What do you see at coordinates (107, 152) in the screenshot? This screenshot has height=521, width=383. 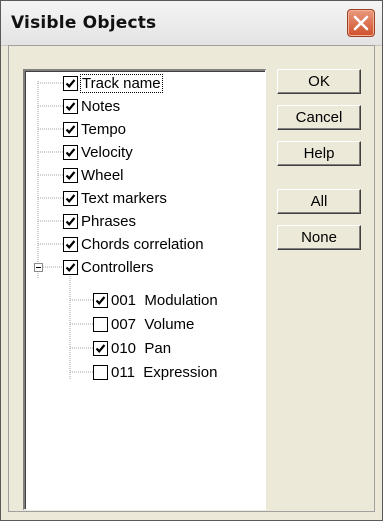 I see `tree-item-label: Velocity` at bounding box center [107, 152].